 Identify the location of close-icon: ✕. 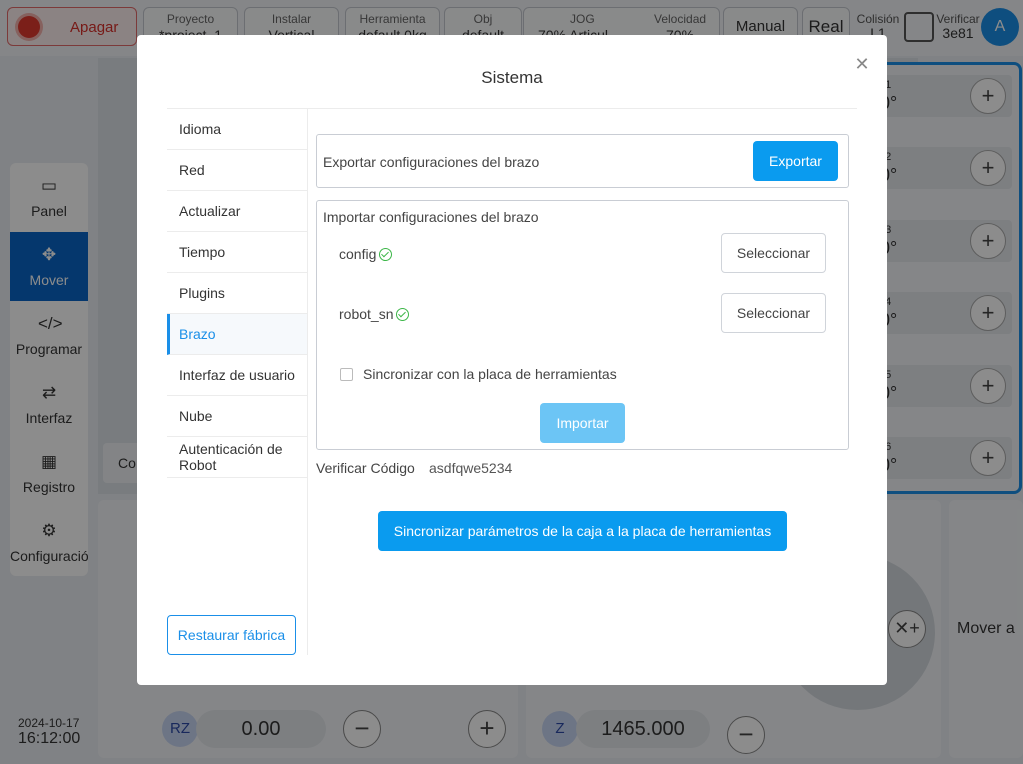
(862, 64).